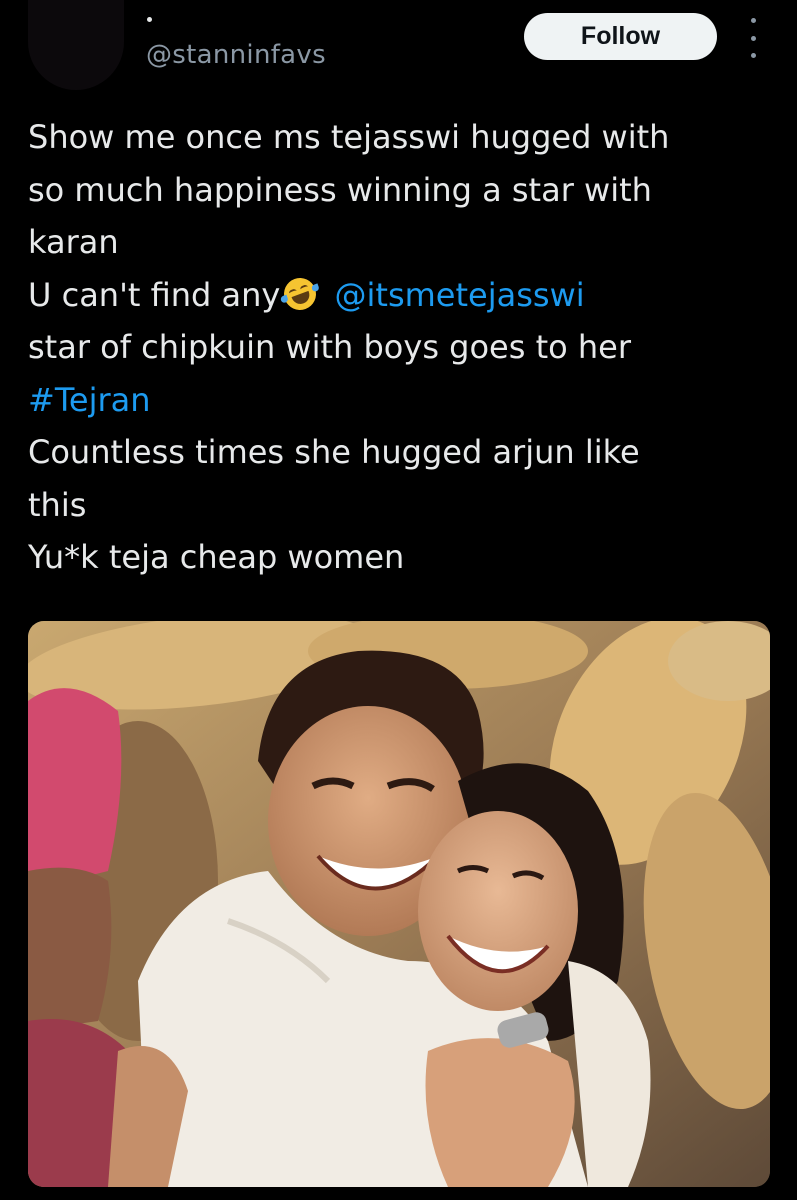 The height and width of the screenshot is (1200, 797). I want to click on tweet-line: Countless times she hugged arjun like, so click(334, 452).